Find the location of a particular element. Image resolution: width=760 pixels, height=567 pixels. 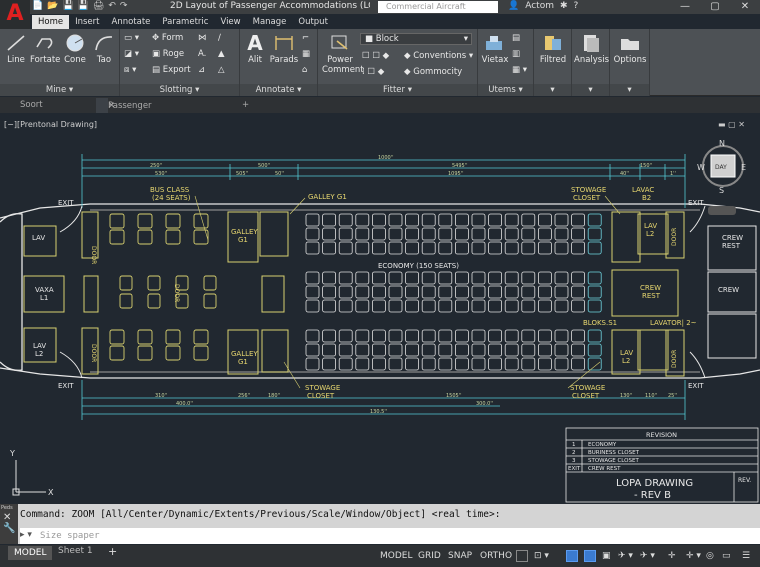

search-input: Commercial Aircraft is located at coordinates (438, 7).